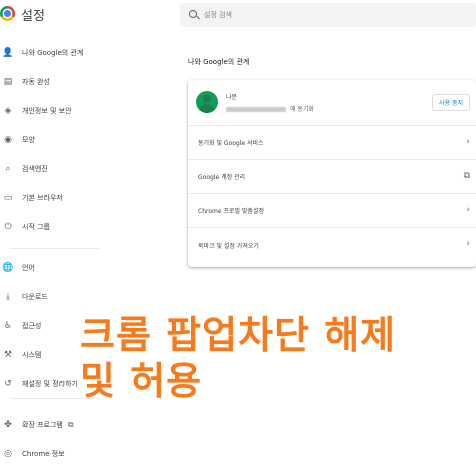 The width and height of the screenshot is (476, 465). Describe the element at coordinates (42, 425) in the screenshot. I see `sidebar-item-label: 확장 프로그램` at that location.